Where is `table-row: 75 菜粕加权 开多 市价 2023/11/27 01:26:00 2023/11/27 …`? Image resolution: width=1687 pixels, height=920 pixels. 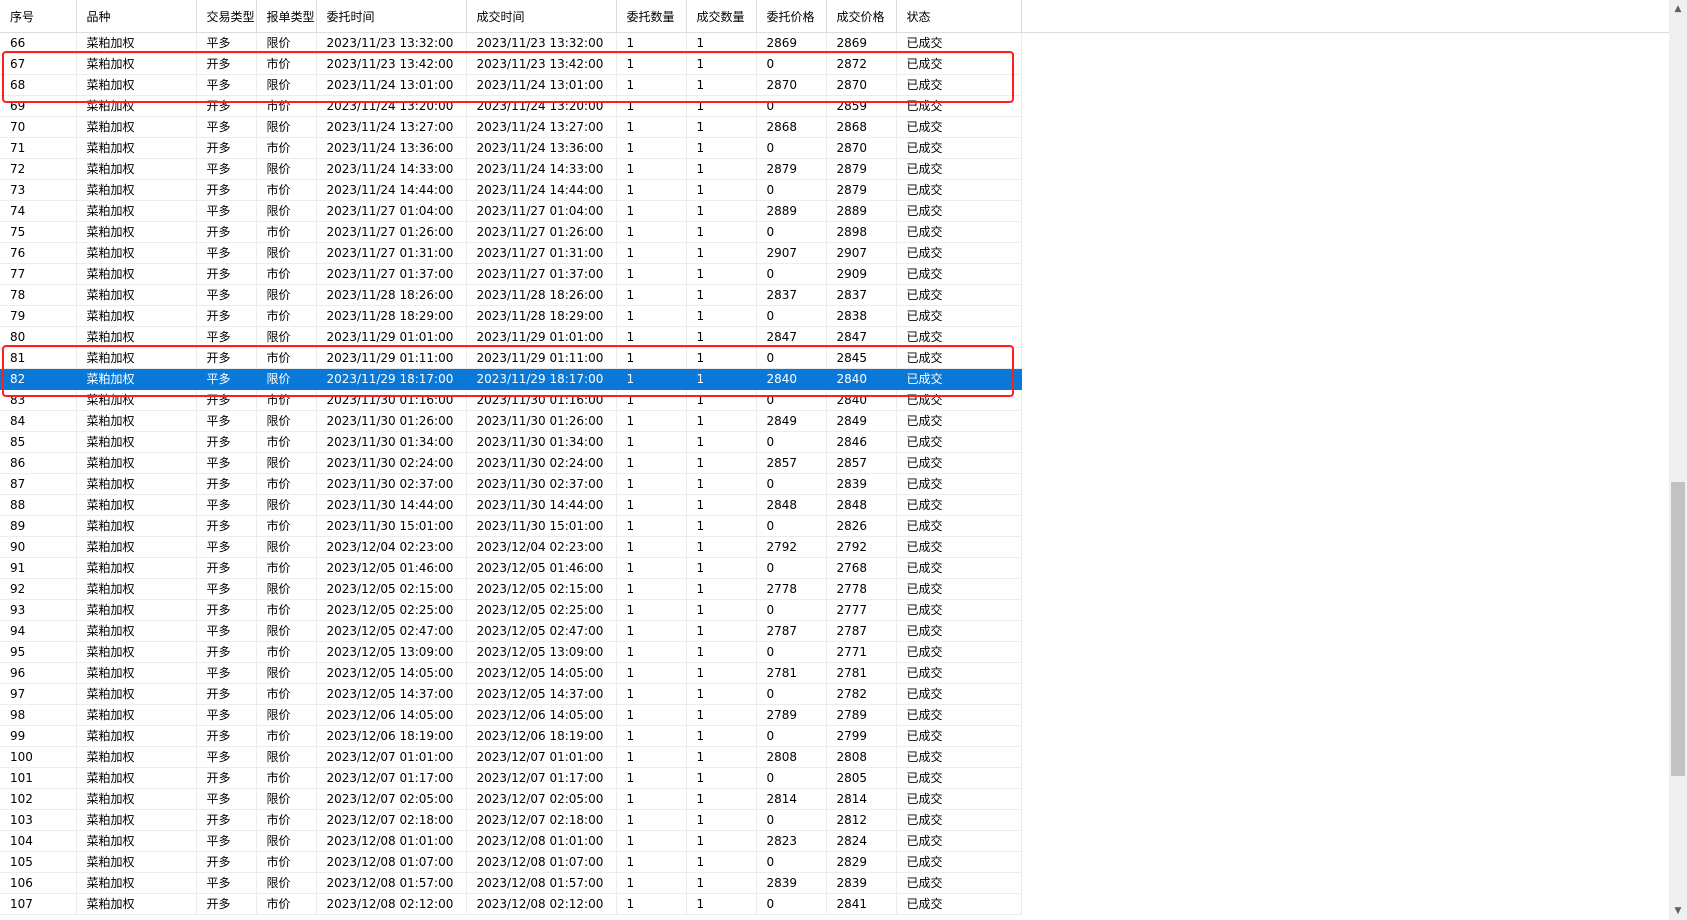 table-row: 75 菜粕加权 开多 市价 2023/11/27 01:26:00 2023/11/27 … is located at coordinates (511, 232).